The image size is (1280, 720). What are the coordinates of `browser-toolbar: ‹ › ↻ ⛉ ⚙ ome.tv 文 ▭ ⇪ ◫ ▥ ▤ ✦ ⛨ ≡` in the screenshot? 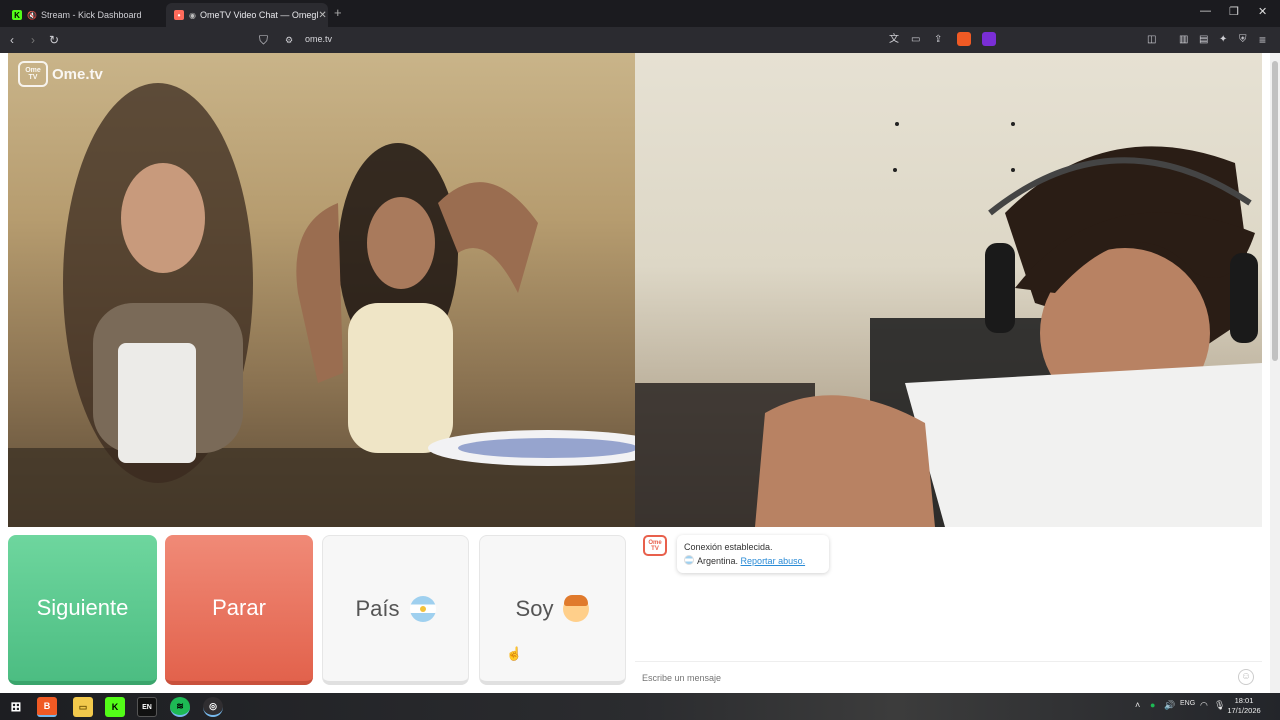 It's located at (640, 40).